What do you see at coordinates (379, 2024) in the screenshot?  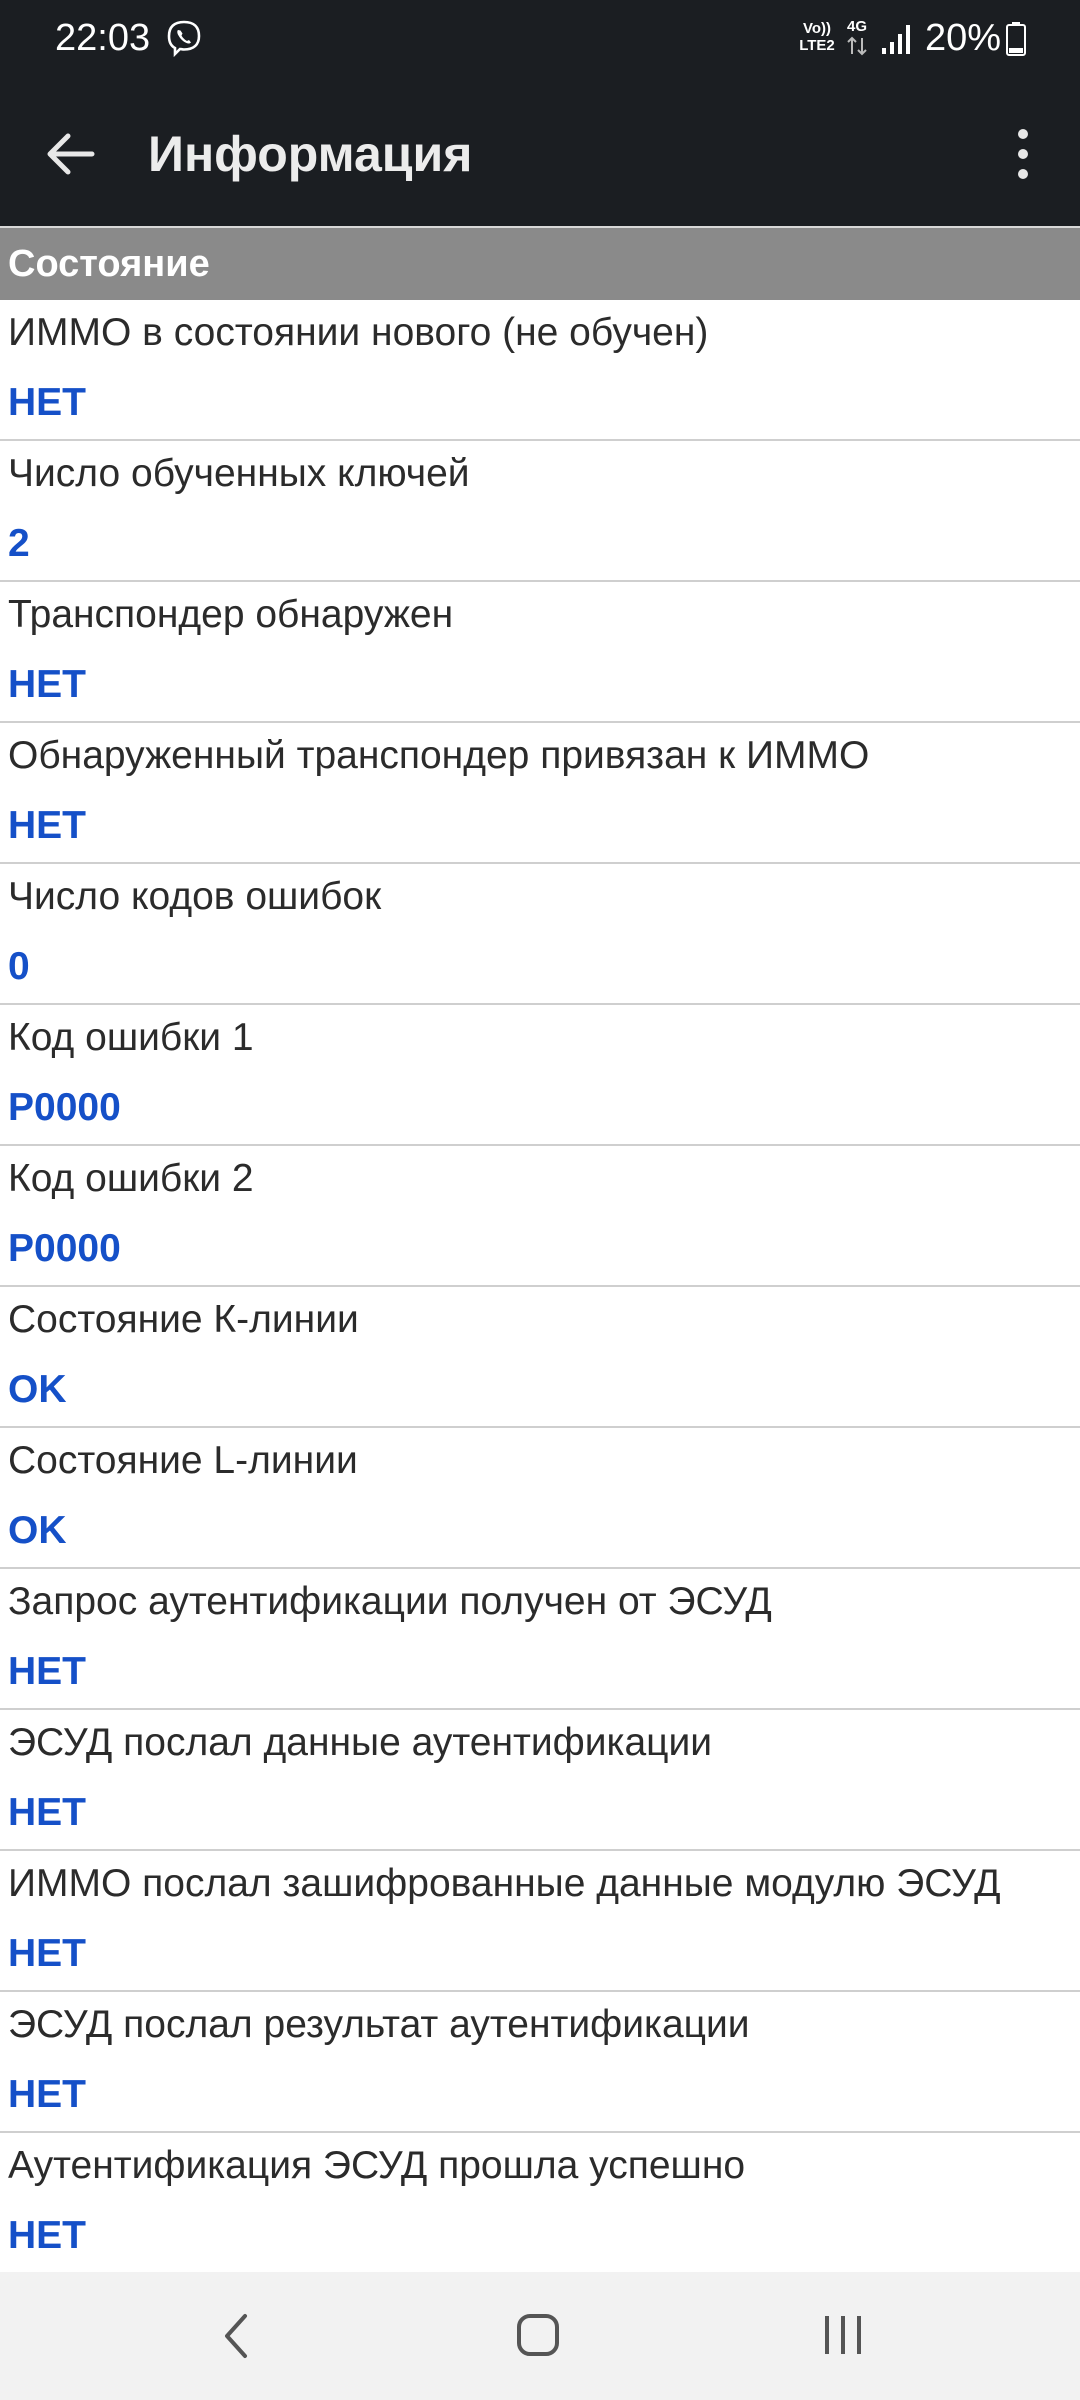 I see `item-label: ЭСУД послал результат аутентификации` at bounding box center [379, 2024].